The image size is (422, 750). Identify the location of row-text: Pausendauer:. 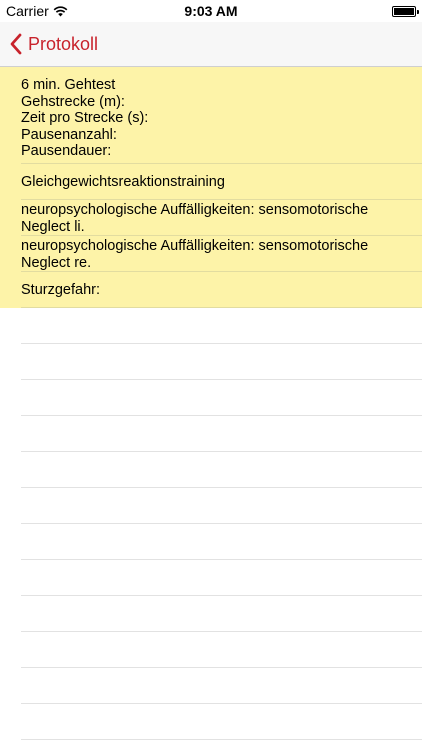
(66, 151).